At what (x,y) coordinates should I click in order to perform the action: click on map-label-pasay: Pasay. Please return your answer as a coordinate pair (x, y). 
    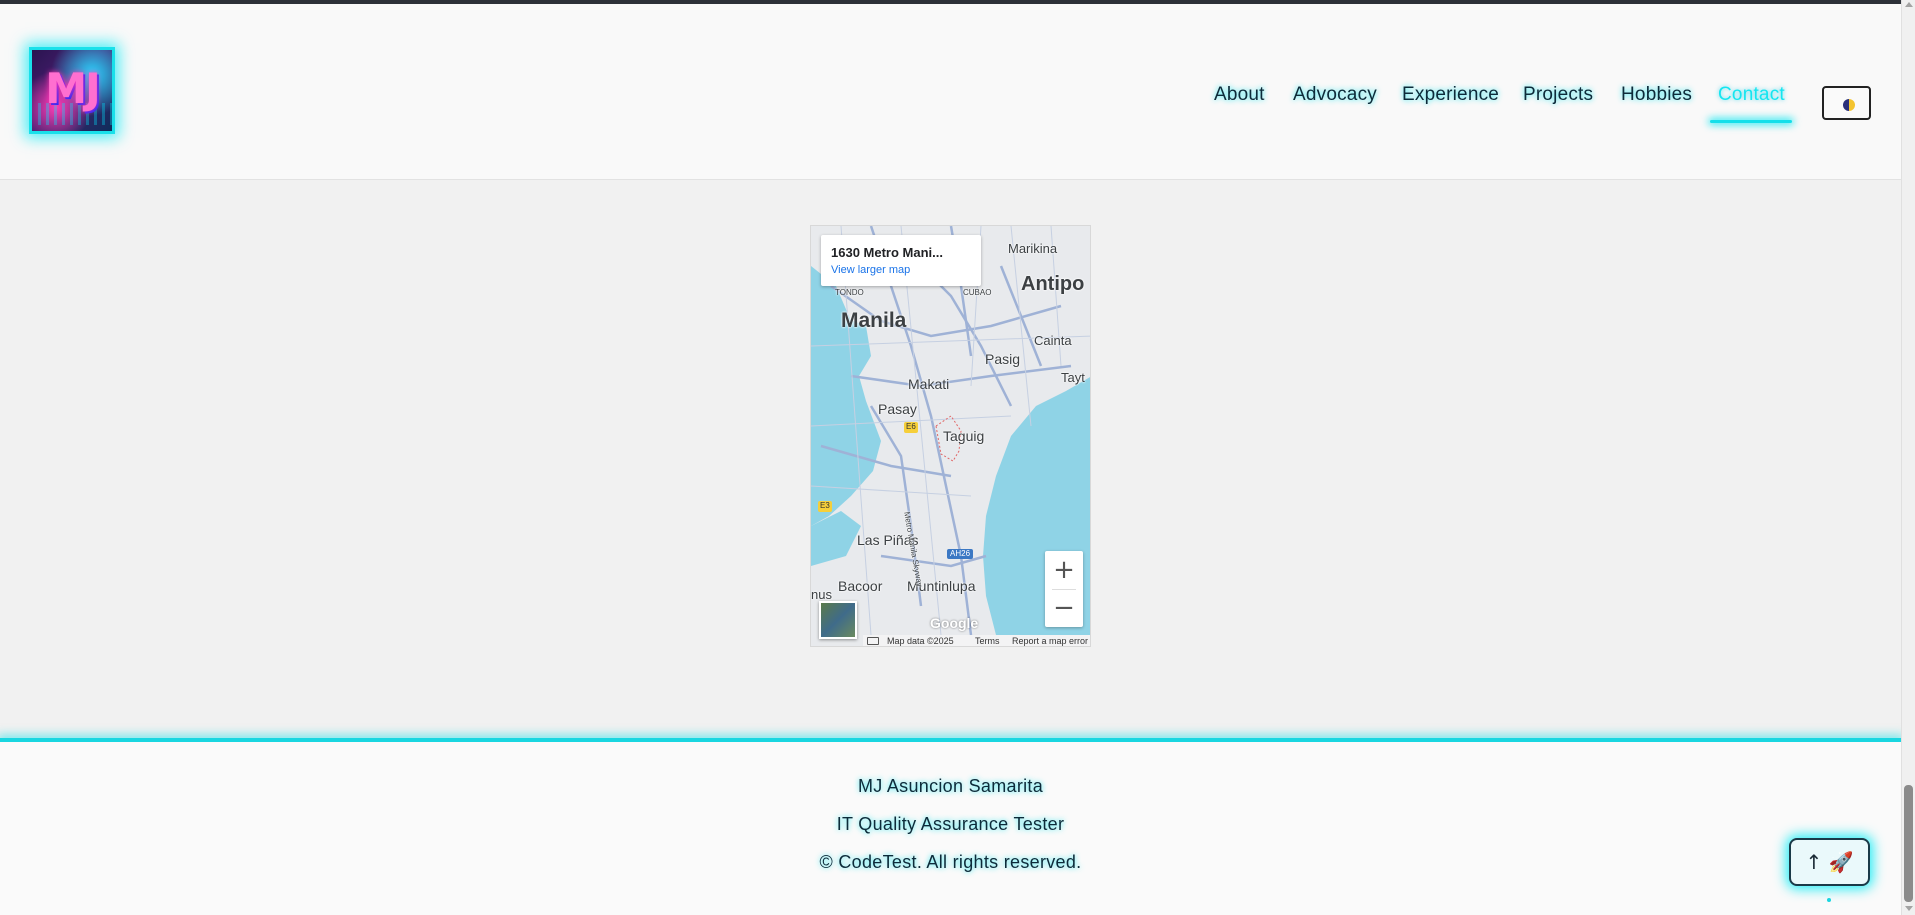
    Looking at the image, I should click on (897, 409).